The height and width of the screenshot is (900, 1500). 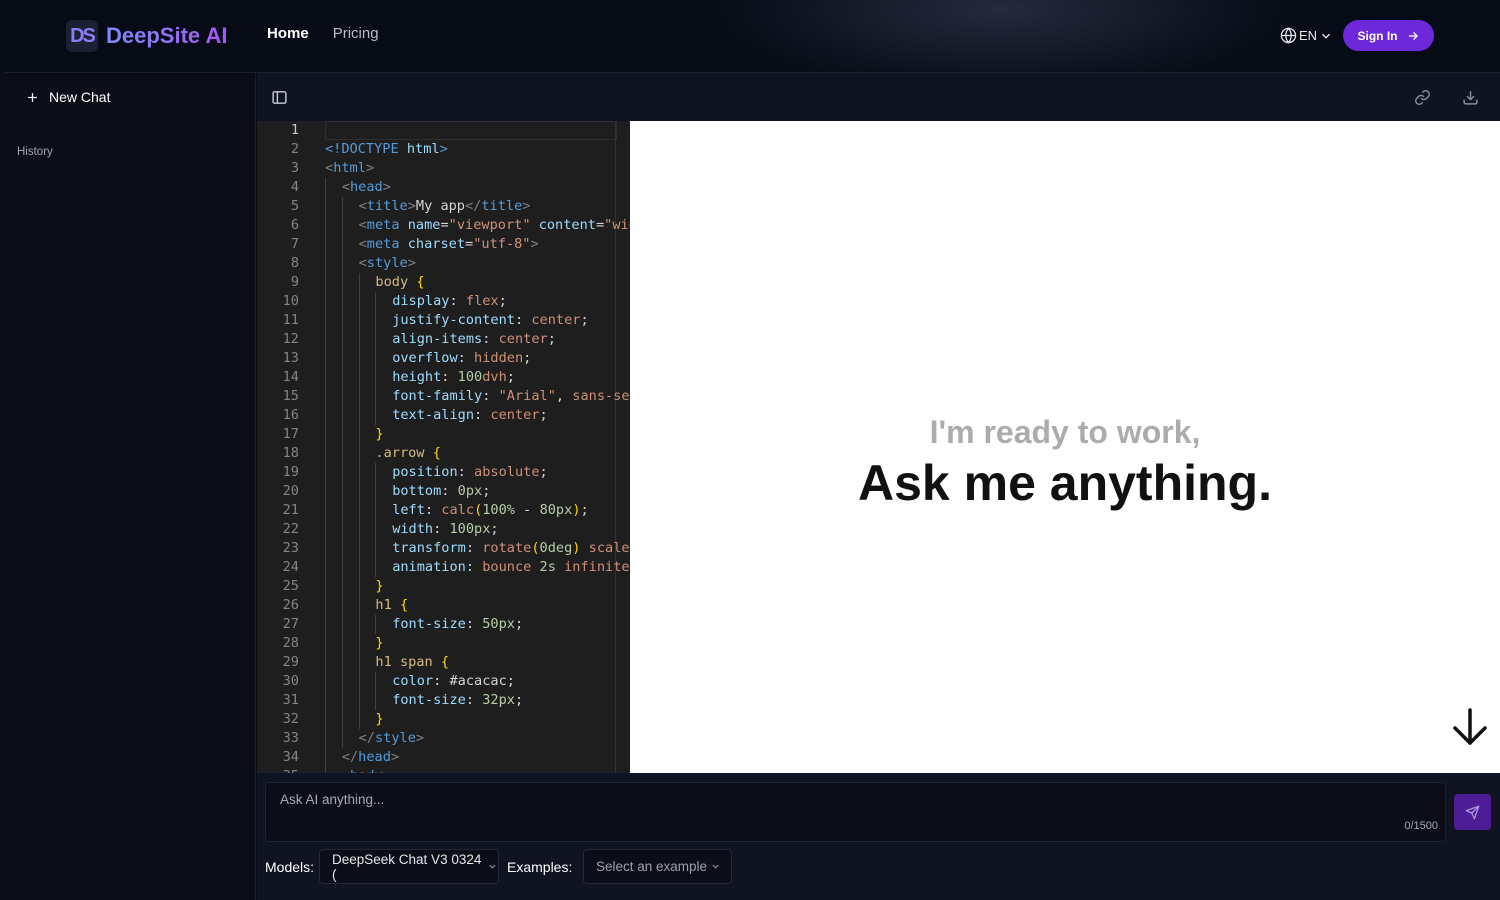 What do you see at coordinates (443, 168) in the screenshot?
I see `code-line: 3 <html>` at bounding box center [443, 168].